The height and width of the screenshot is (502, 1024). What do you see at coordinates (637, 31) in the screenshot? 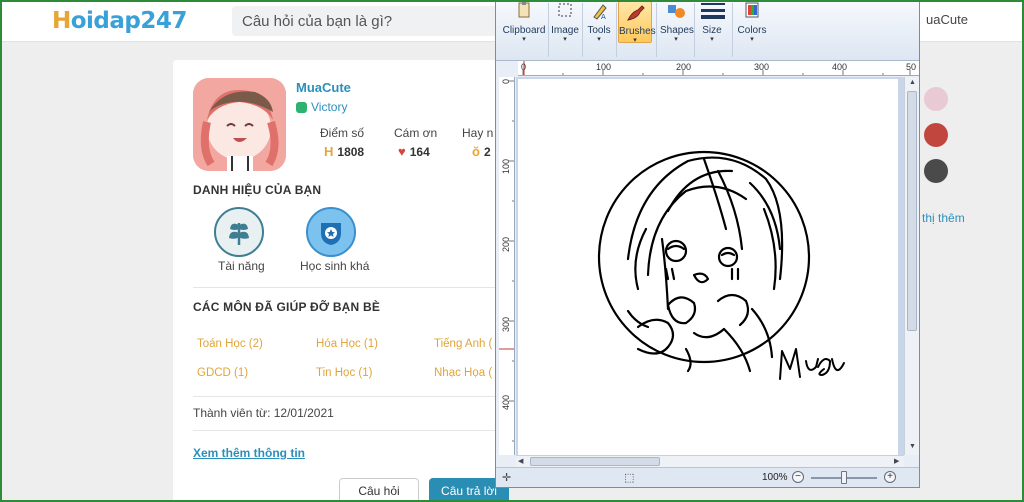
I see `ribbon-label: Brushes` at bounding box center [637, 31].